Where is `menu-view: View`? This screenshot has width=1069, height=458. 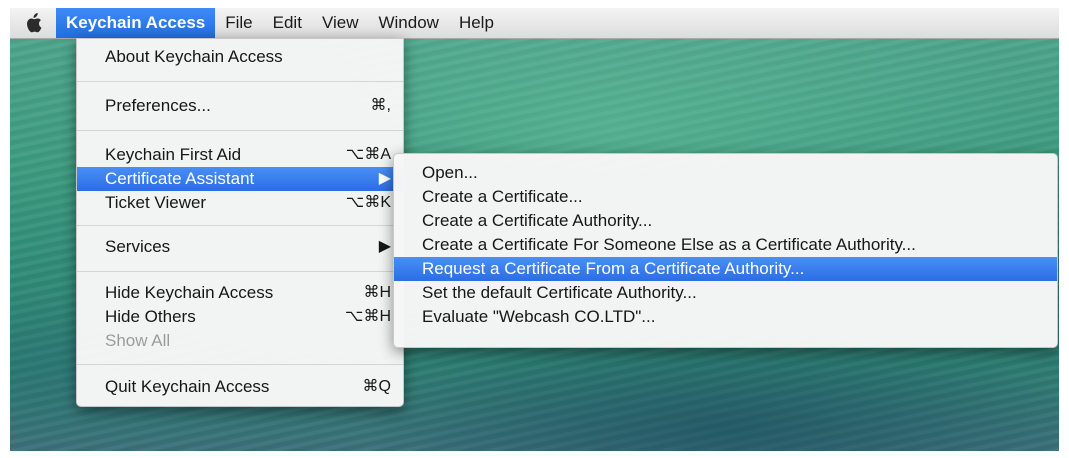
menu-view: View is located at coordinates (340, 23).